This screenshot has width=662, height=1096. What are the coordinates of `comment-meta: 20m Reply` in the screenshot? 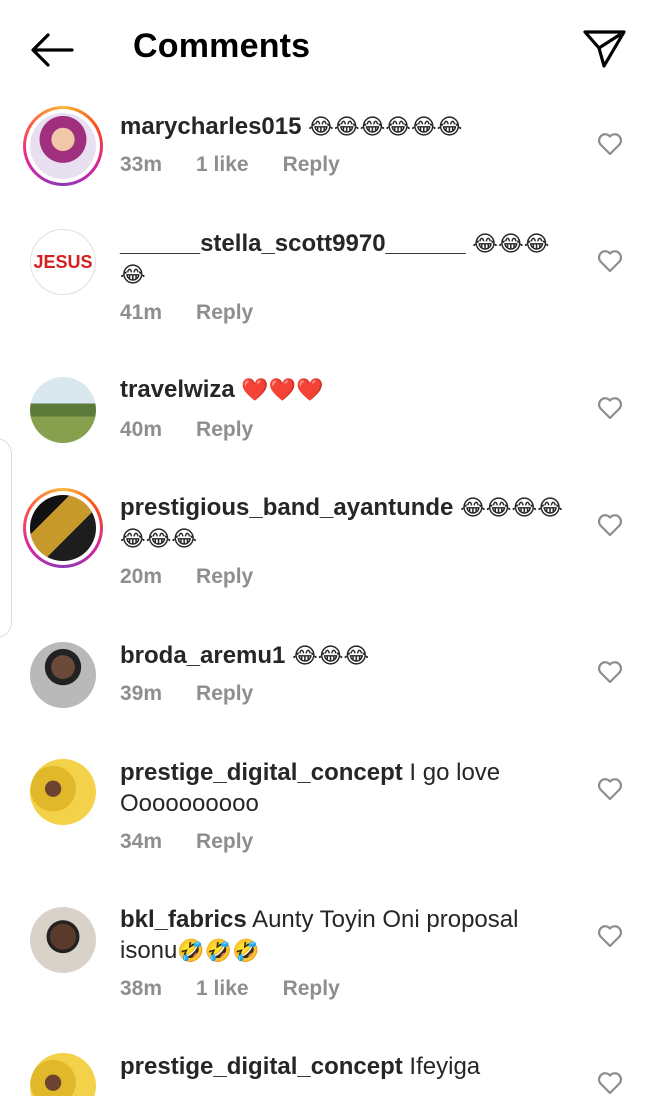 It's located at (203, 577).